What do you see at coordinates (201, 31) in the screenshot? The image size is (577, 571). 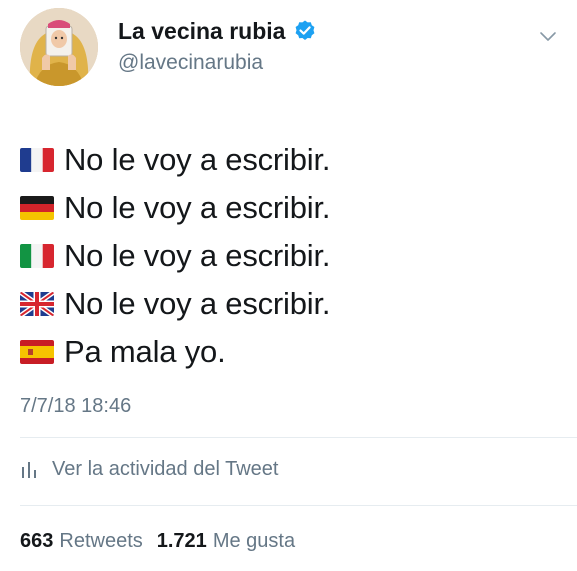 I see `display-name: La vecina rubia` at bounding box center [201, 31].